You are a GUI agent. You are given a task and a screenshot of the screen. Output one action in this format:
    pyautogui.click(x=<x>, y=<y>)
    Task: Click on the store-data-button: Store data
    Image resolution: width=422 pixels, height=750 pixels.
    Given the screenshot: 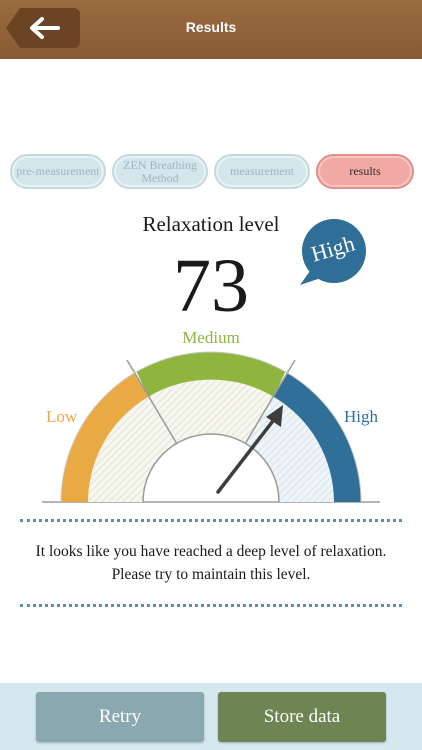 What is the action you would take?
    pyautogui.click(x=302, y=717)
    